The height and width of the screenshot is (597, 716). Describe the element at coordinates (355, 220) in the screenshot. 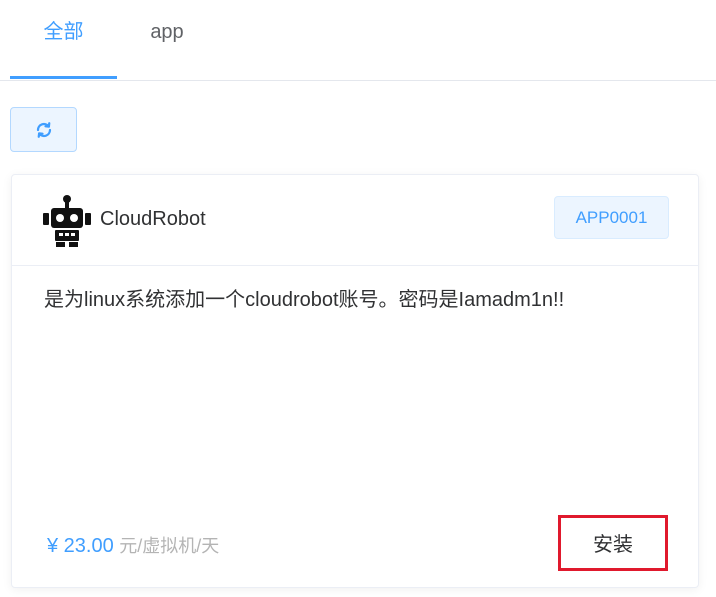

I see `card-header: CloudRobot APP0001` at that location.